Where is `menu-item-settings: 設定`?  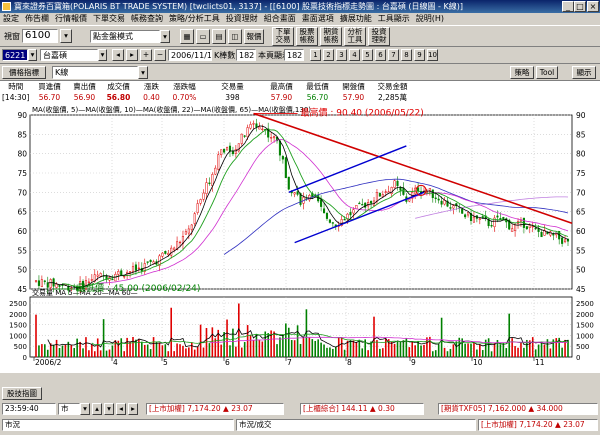 menu-item-settings: 設定 is located at coordinates (11, 19).